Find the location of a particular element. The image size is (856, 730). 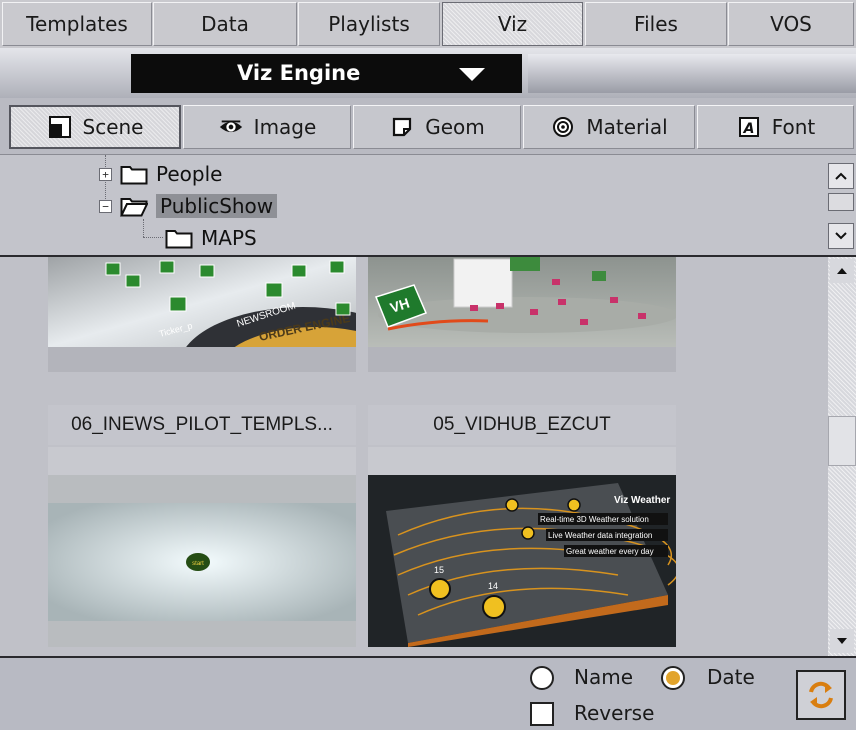

tab-font: A Font is located at coordinates (775, 127).